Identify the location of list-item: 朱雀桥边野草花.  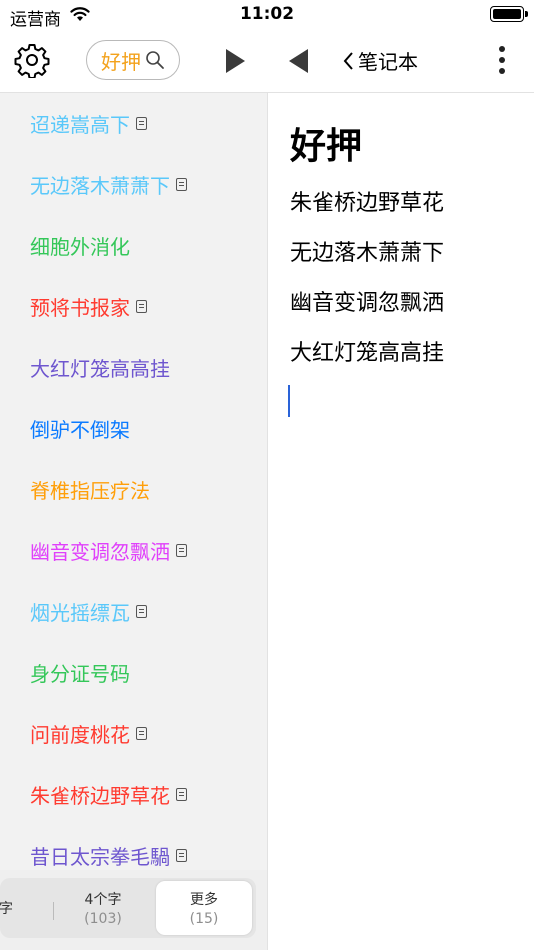
(108, 794).